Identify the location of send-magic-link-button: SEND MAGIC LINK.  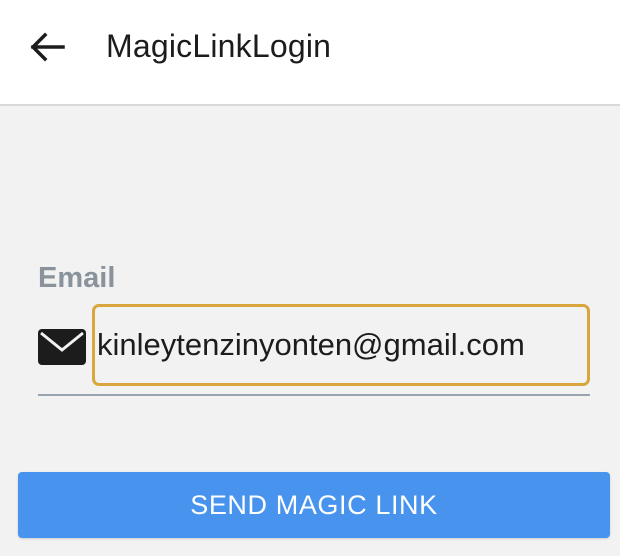
(314, 505).